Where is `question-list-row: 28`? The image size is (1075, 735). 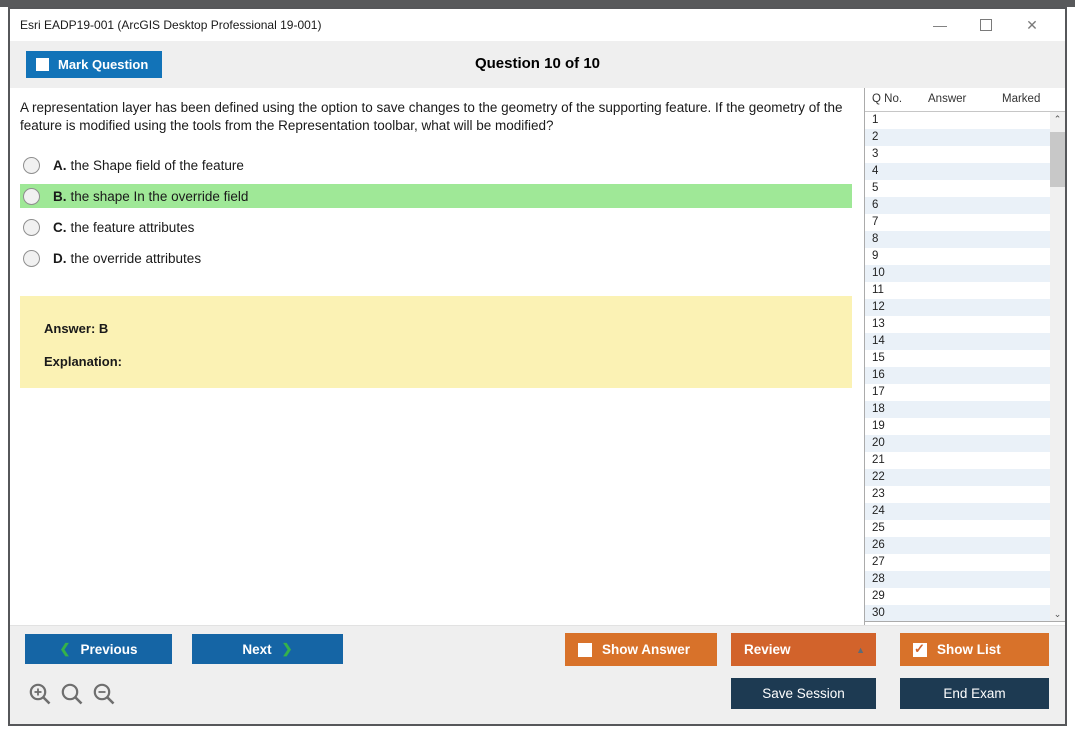
question-list-row: 28 is located at coordinates (965, 579).